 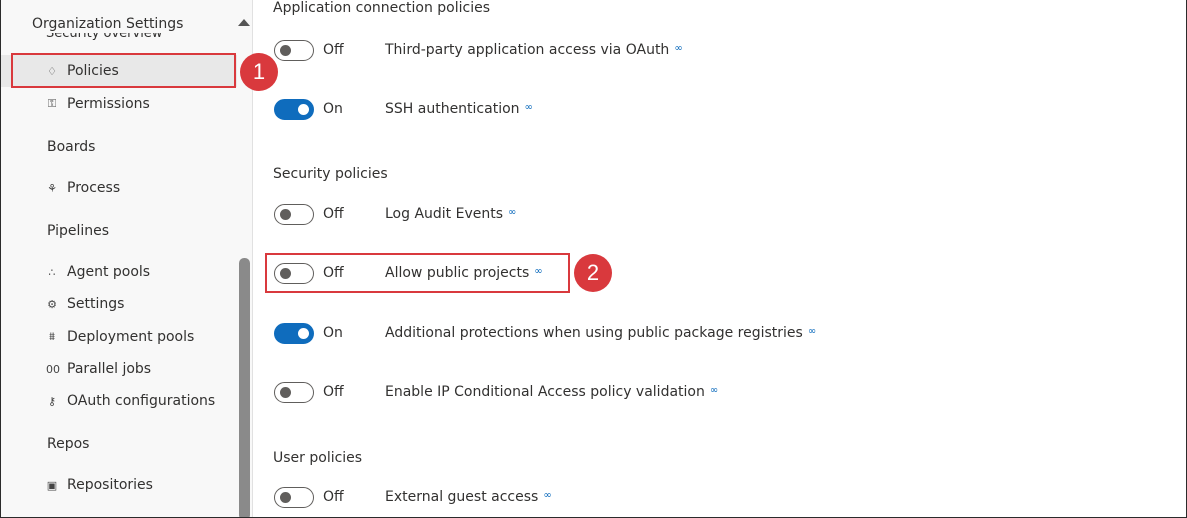 What do you see at coordinates (294, 214) in the screenshot?
I see `toggle-log-audit-events` at bounding box center [294, 214].